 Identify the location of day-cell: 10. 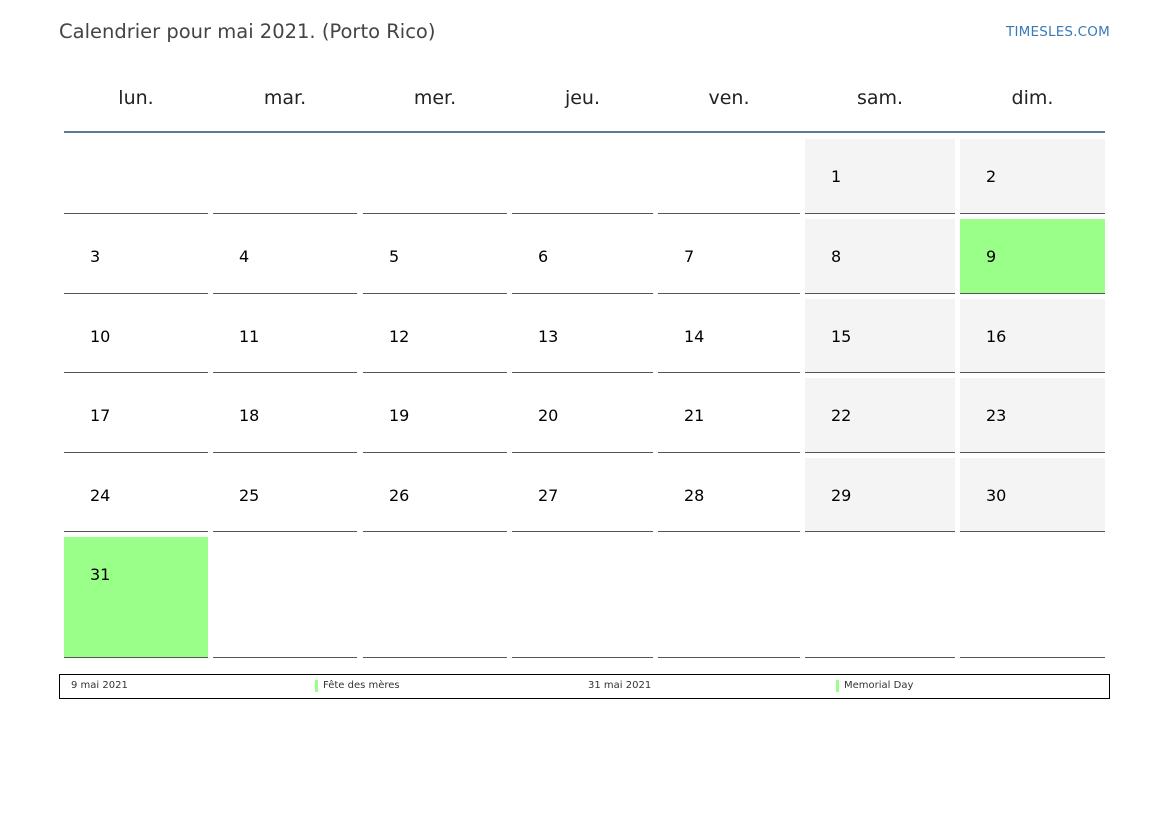
(136, 336).